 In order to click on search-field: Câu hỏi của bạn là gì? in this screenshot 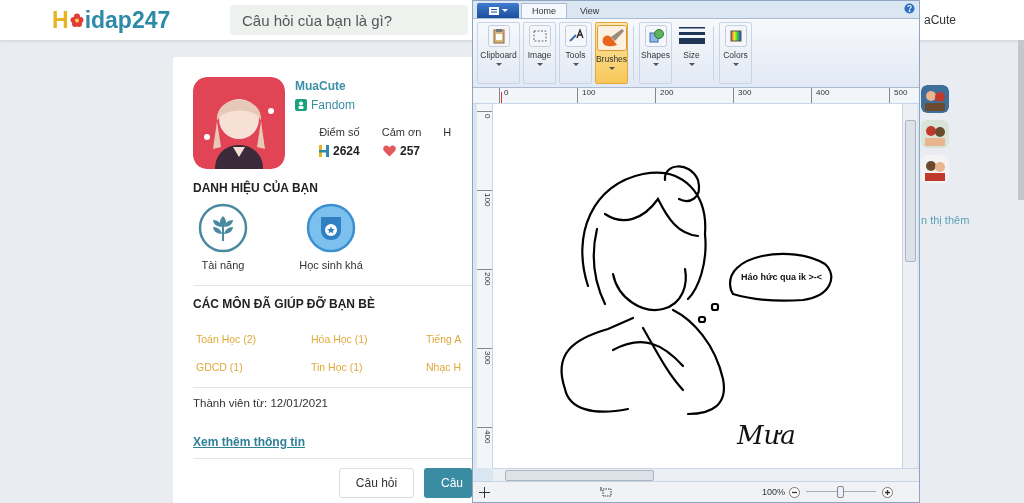, I will do `click(349, 20)`.